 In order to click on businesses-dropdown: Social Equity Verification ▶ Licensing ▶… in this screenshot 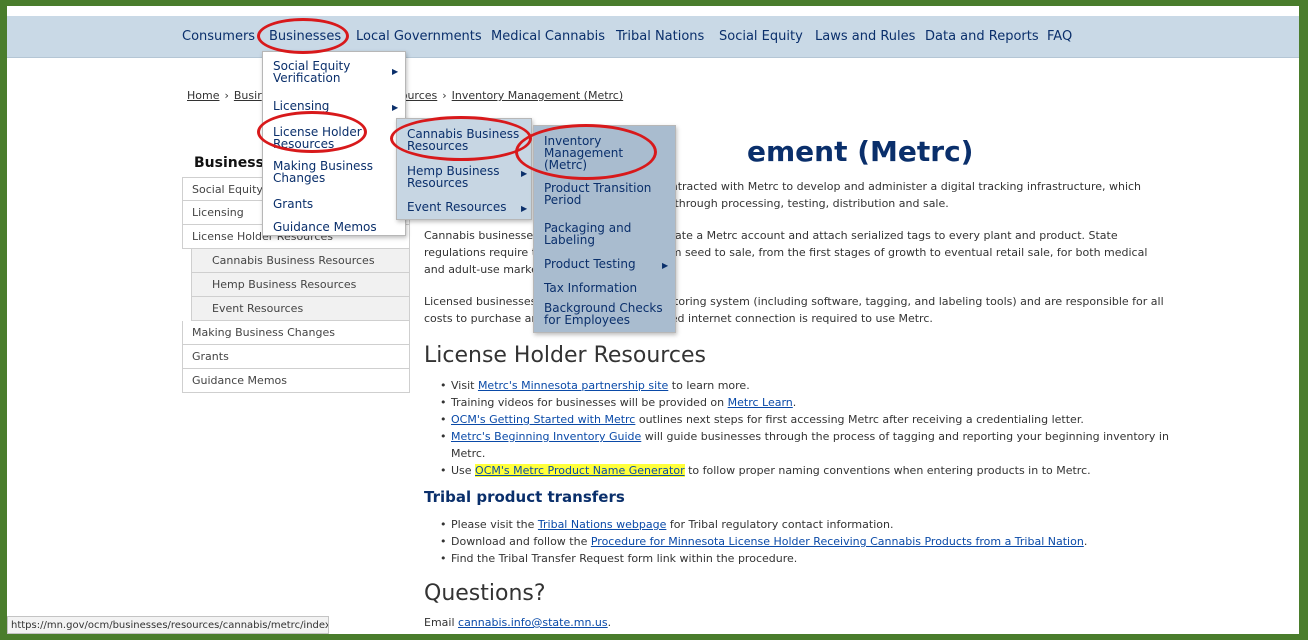, I will do `click(334, 143)`.